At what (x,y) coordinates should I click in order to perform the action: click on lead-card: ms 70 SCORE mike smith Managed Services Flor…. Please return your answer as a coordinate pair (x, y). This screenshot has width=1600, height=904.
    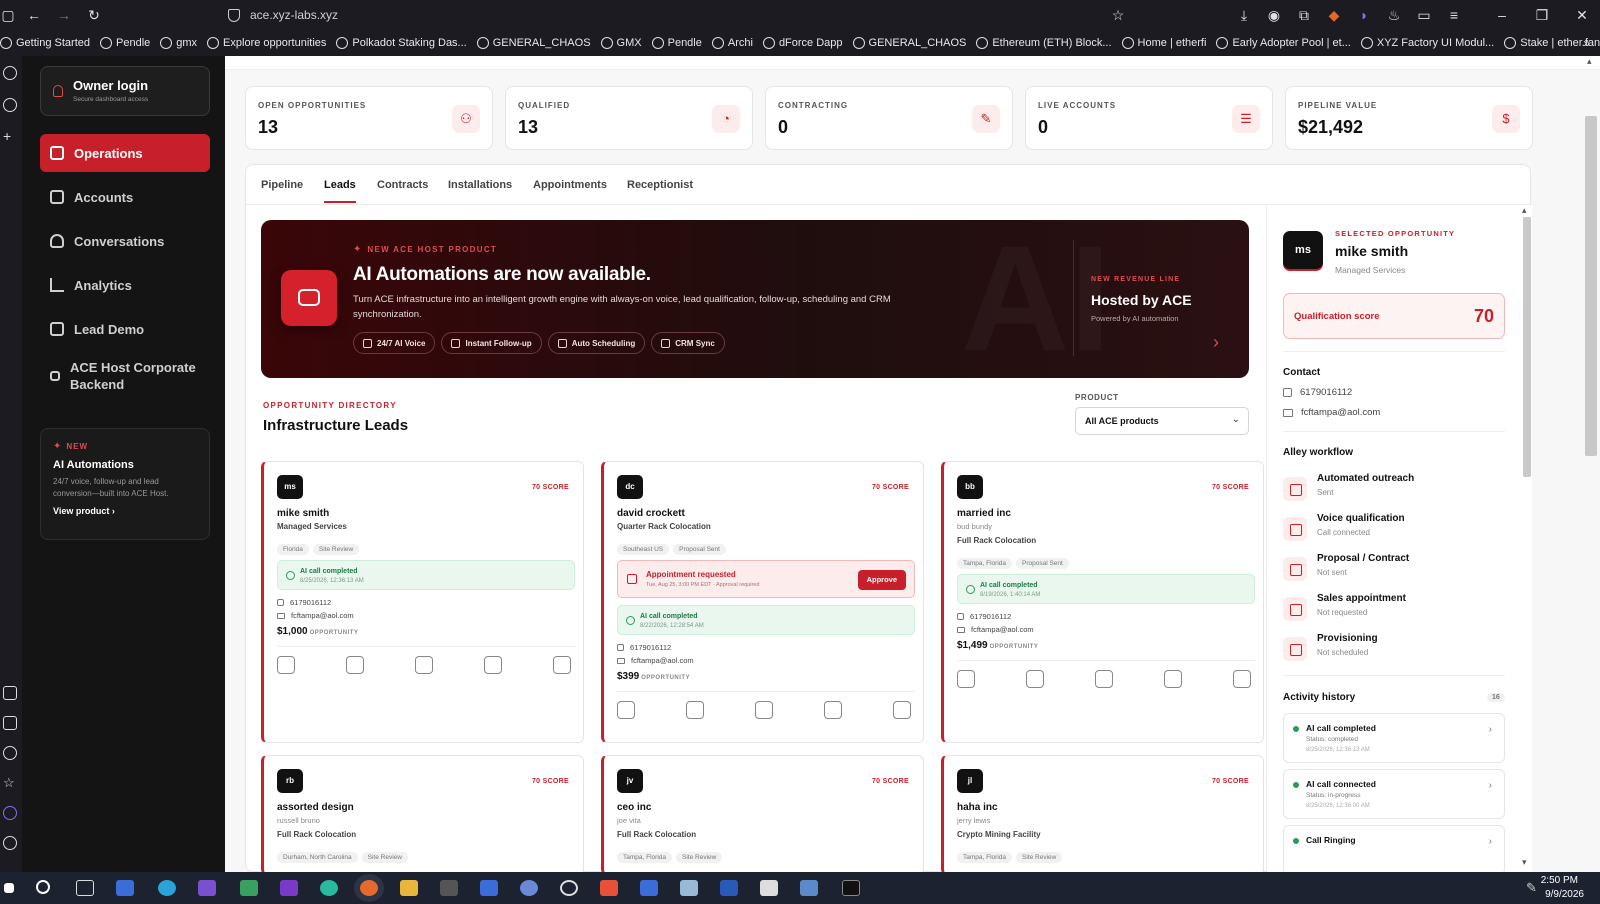
    Looking at the image, I should click on (422, 602).